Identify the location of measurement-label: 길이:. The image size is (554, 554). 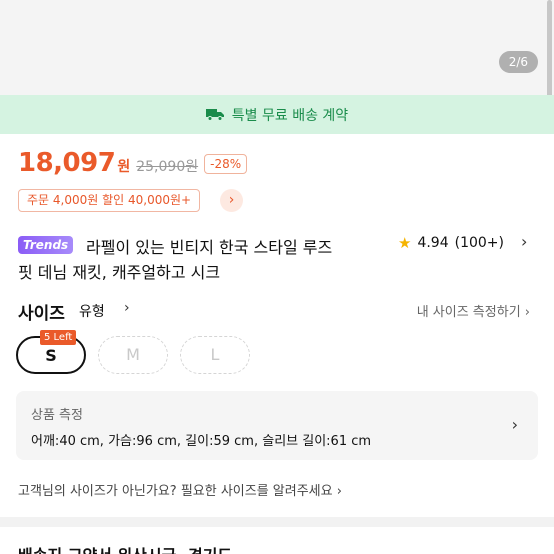
(199, 441).